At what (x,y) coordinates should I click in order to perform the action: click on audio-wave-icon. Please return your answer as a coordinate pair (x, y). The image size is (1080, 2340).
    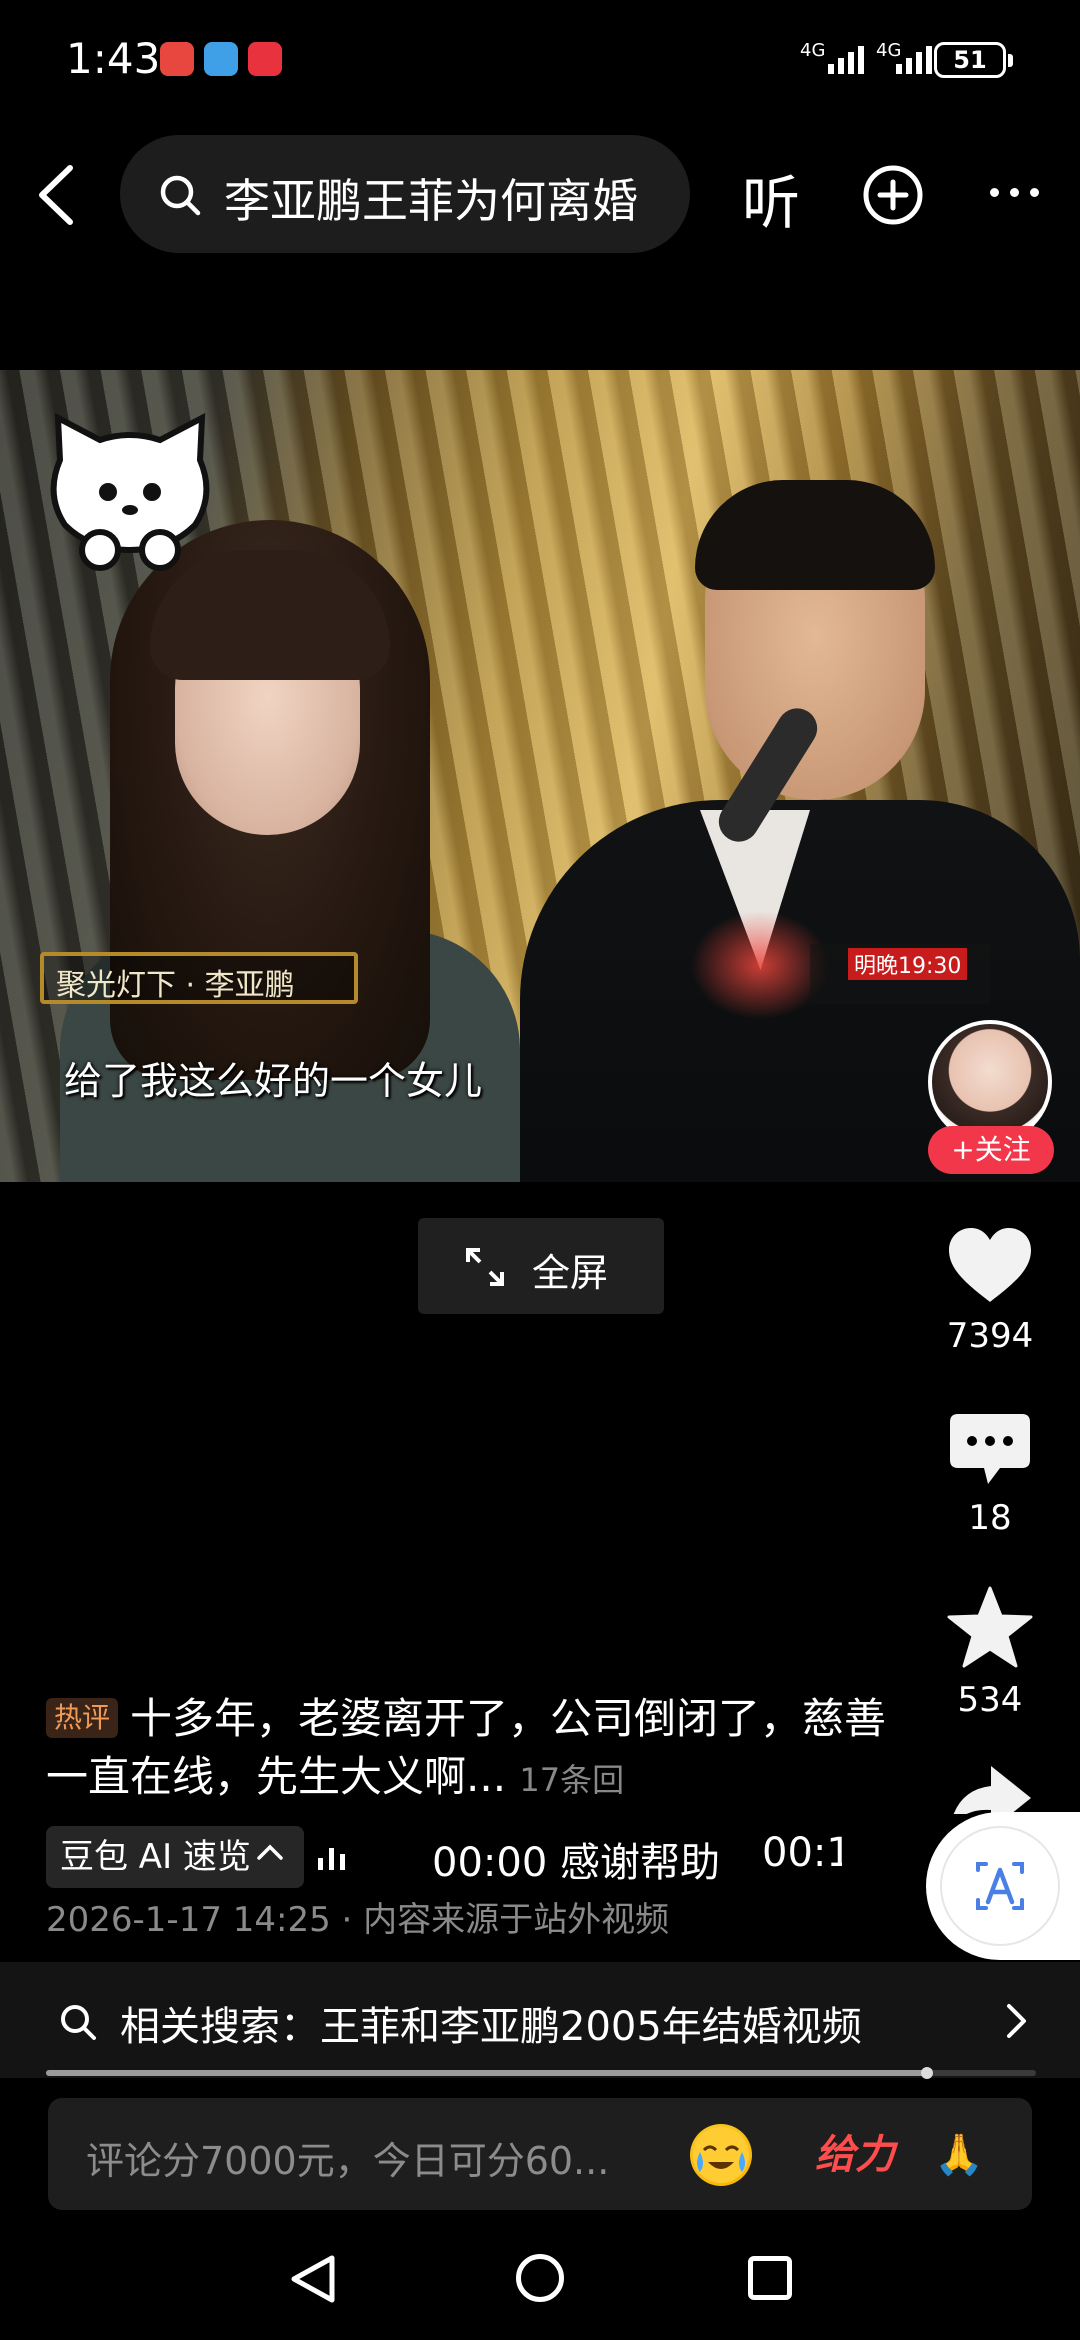
    Looking at the image, I should click on (336, 1858).